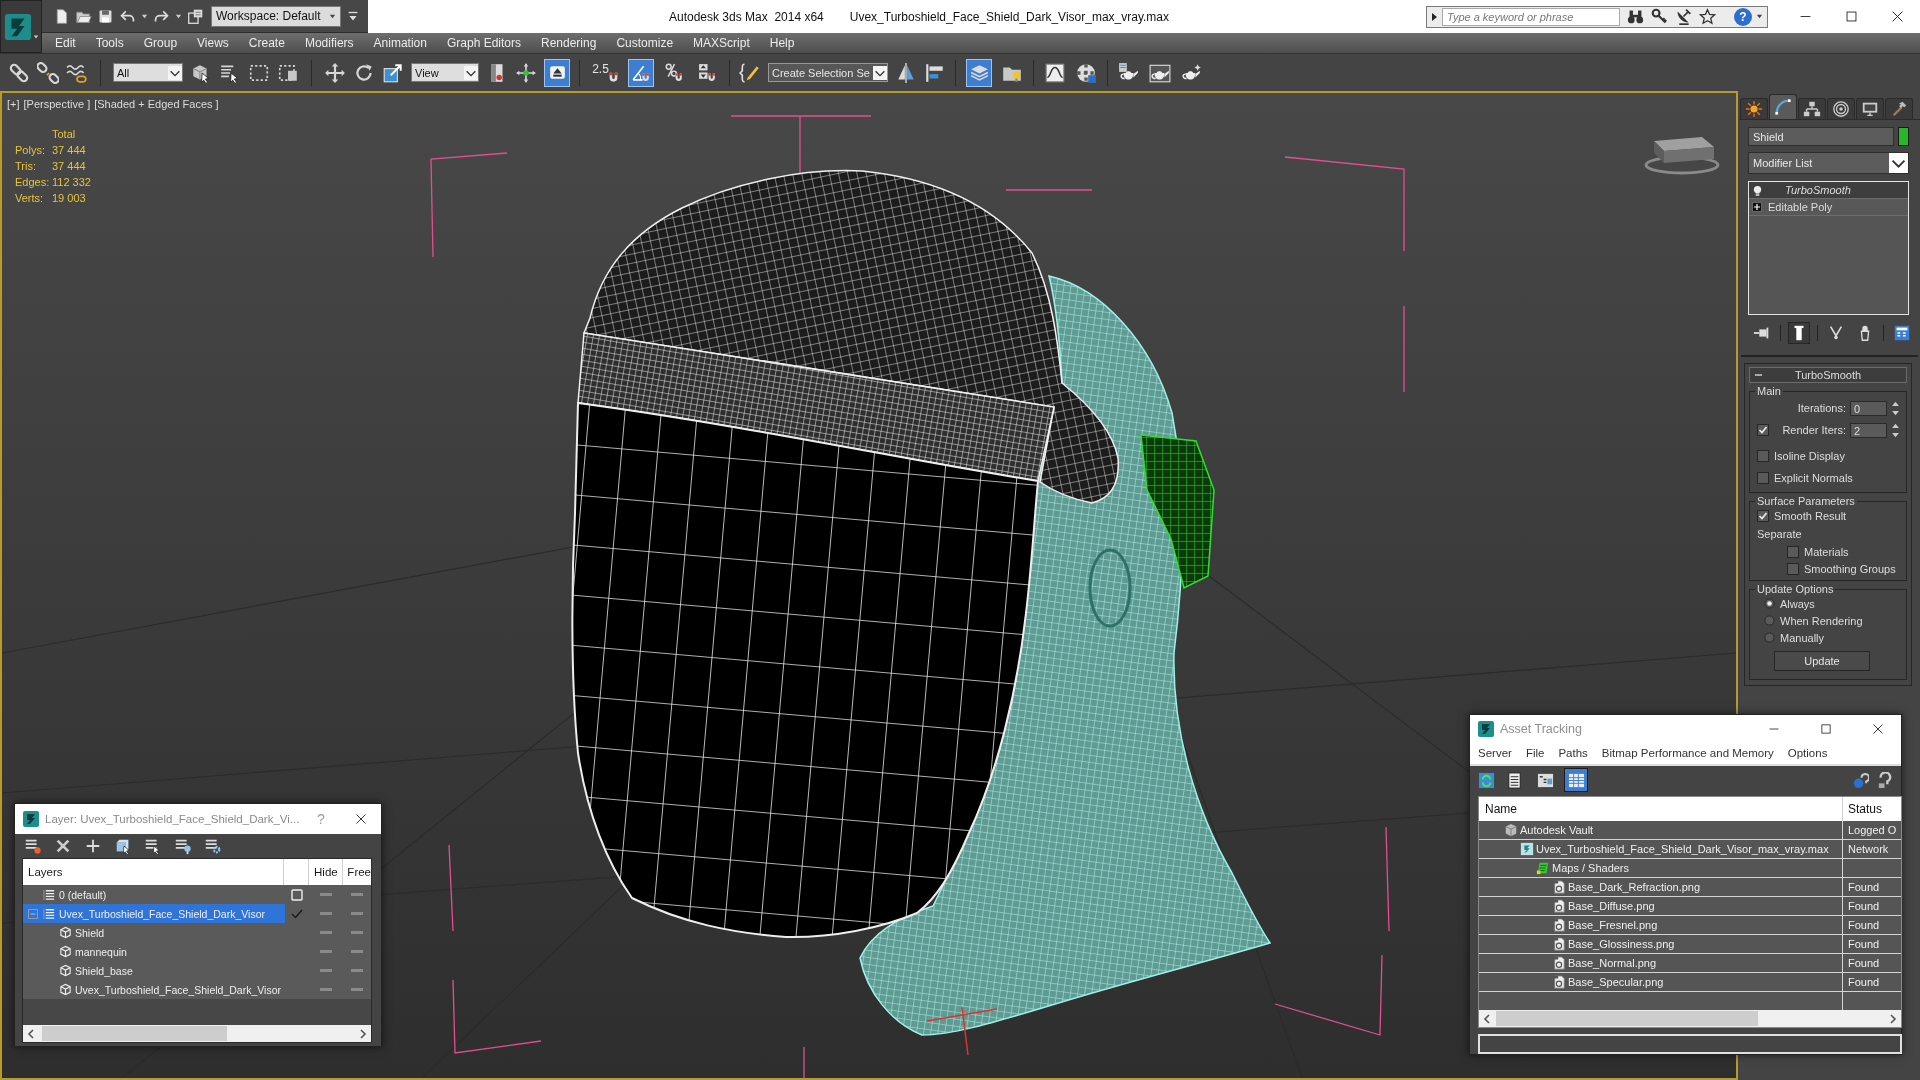  Describe the element at coordinates (1690, 906) in the screenshot. I see `asset-row: Base_Diffuse.png Found` at that location.